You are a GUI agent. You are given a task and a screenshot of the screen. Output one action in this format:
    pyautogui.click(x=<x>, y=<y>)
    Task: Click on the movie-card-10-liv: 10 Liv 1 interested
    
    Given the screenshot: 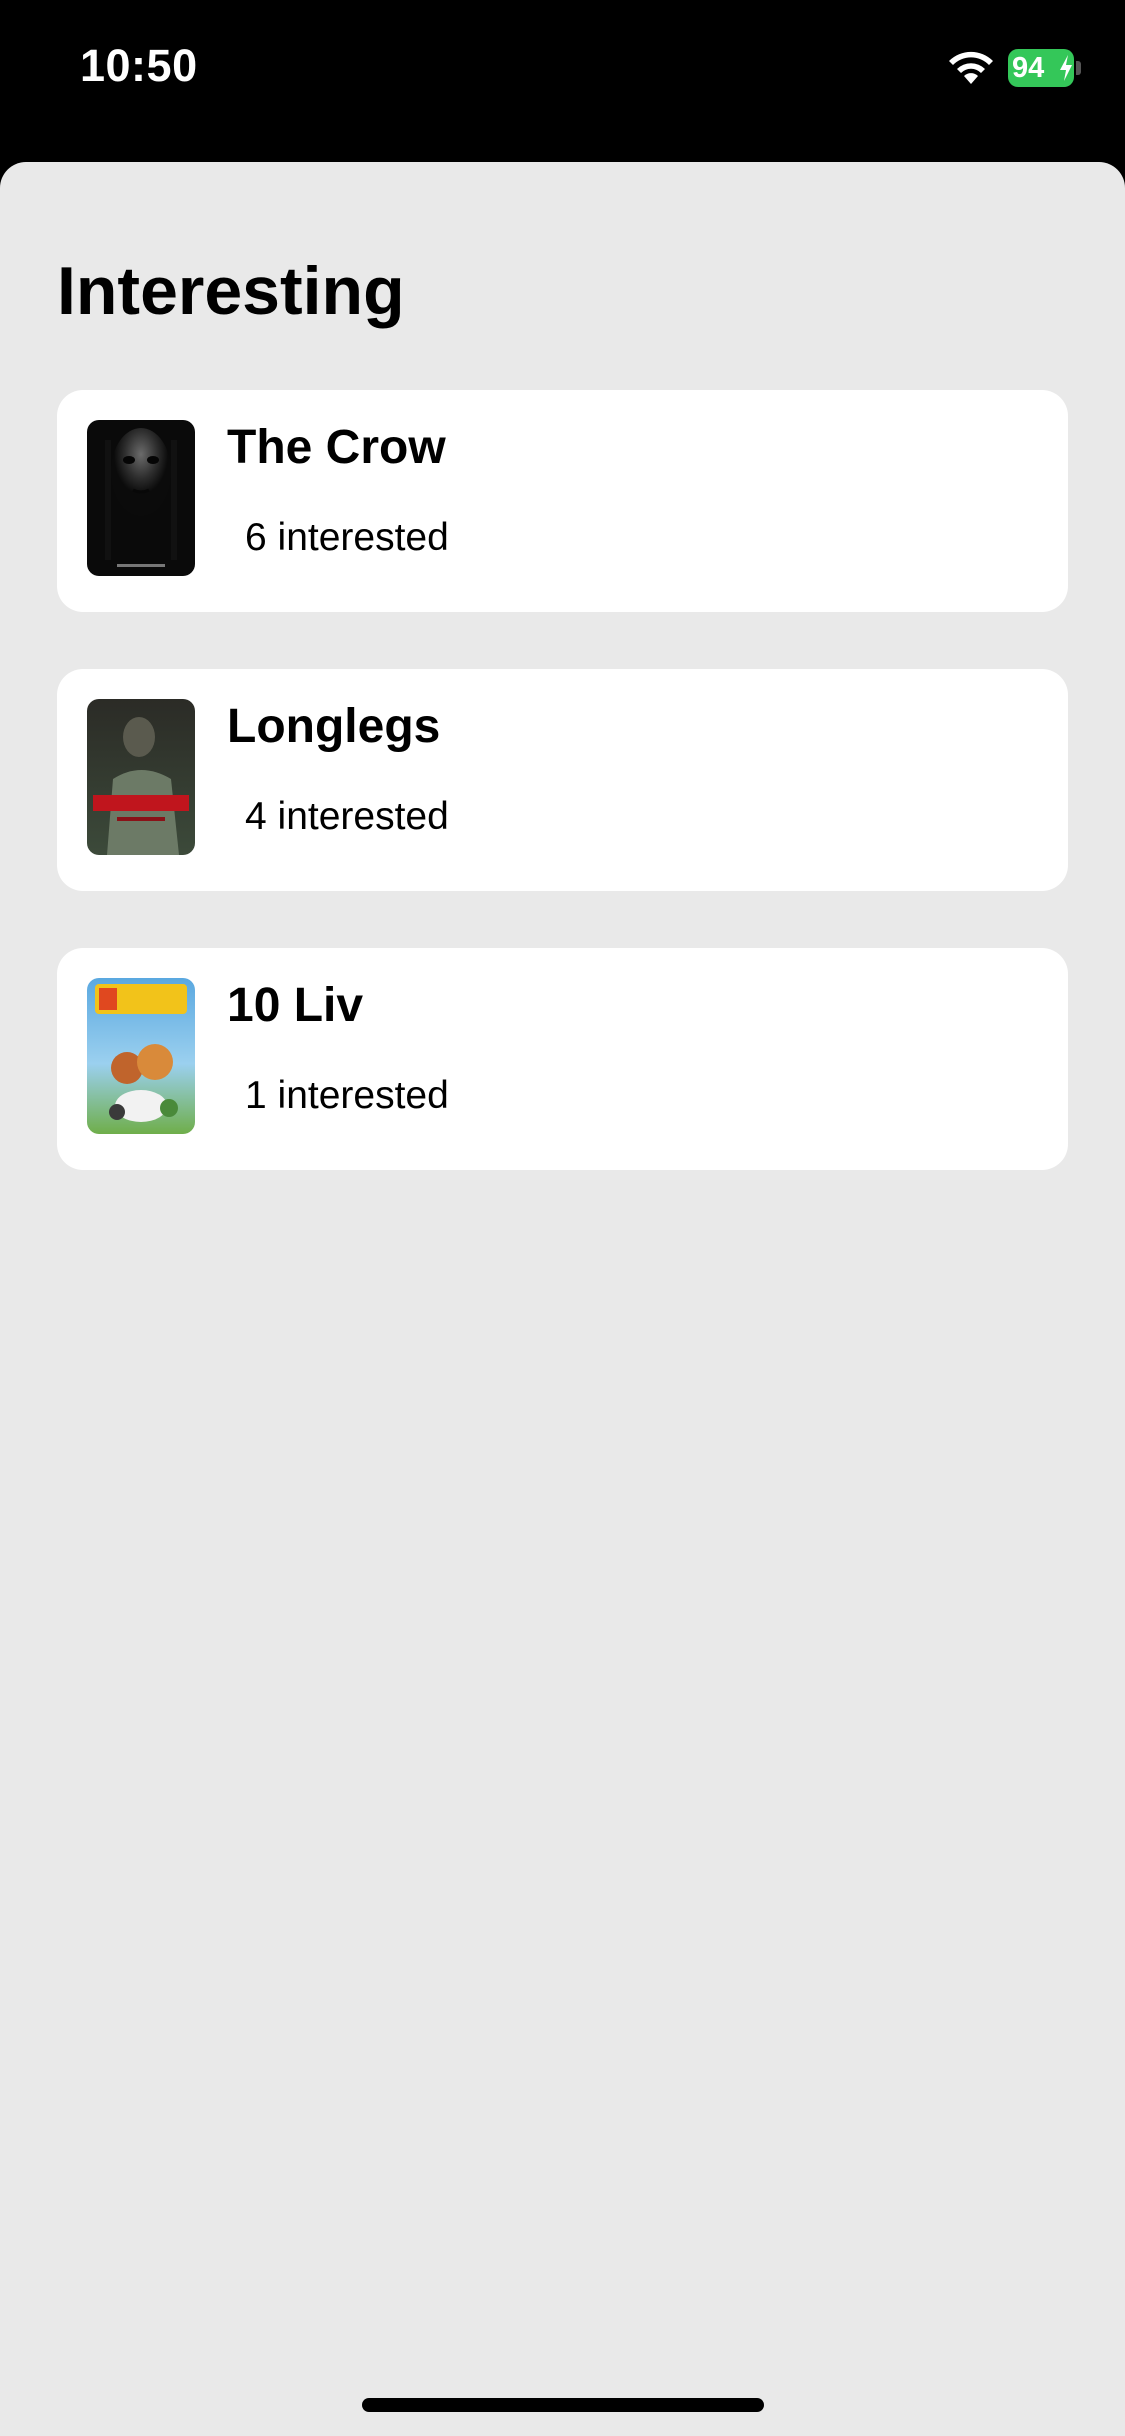 What is the action you would take?
    pyautogui.click(x=562, y=1059)
    